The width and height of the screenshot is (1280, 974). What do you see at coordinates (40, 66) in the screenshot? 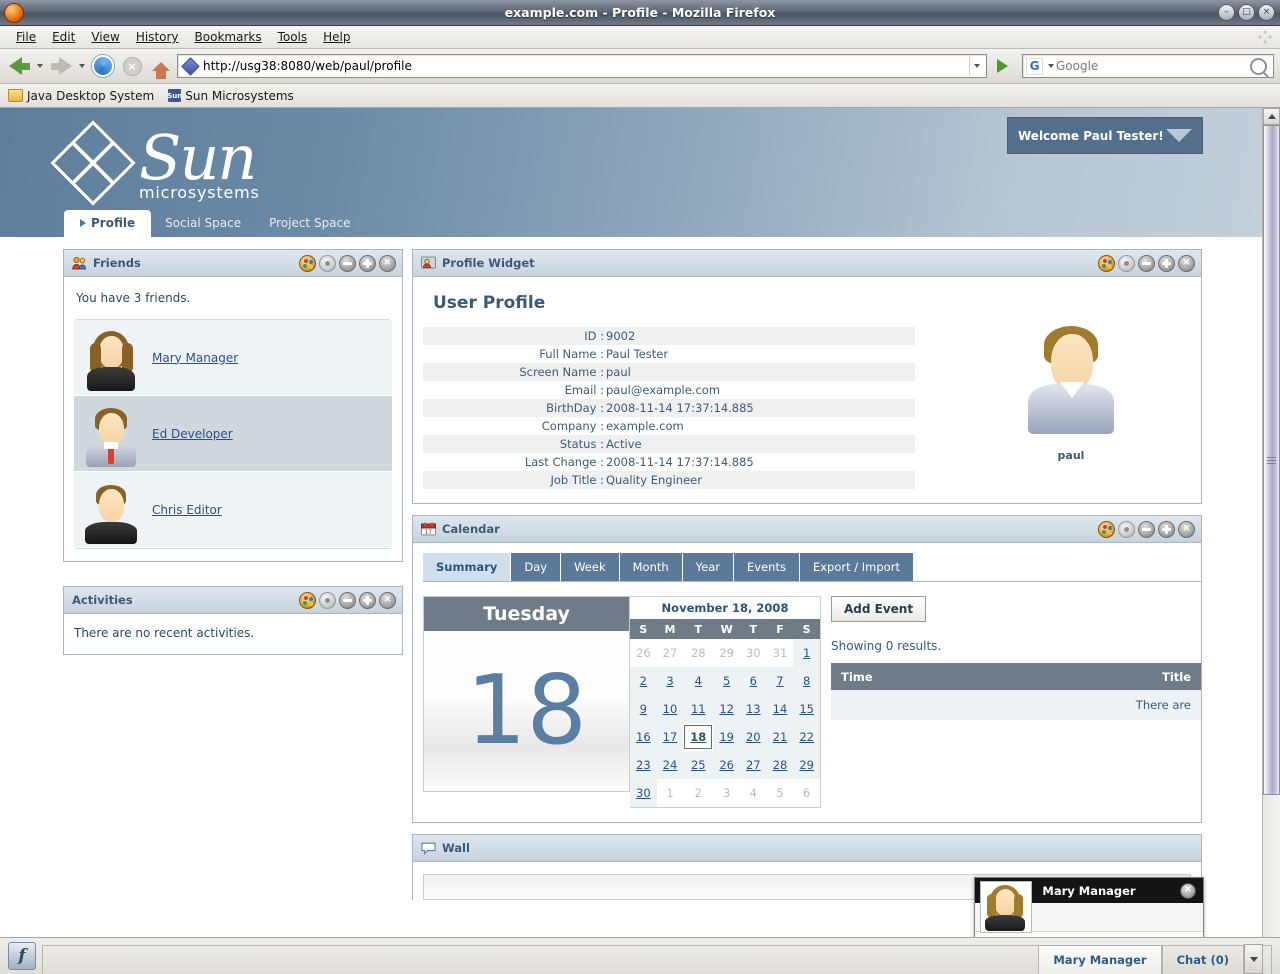
I see `back-dropdown-caret-icon` at bounding box center [40, 66].